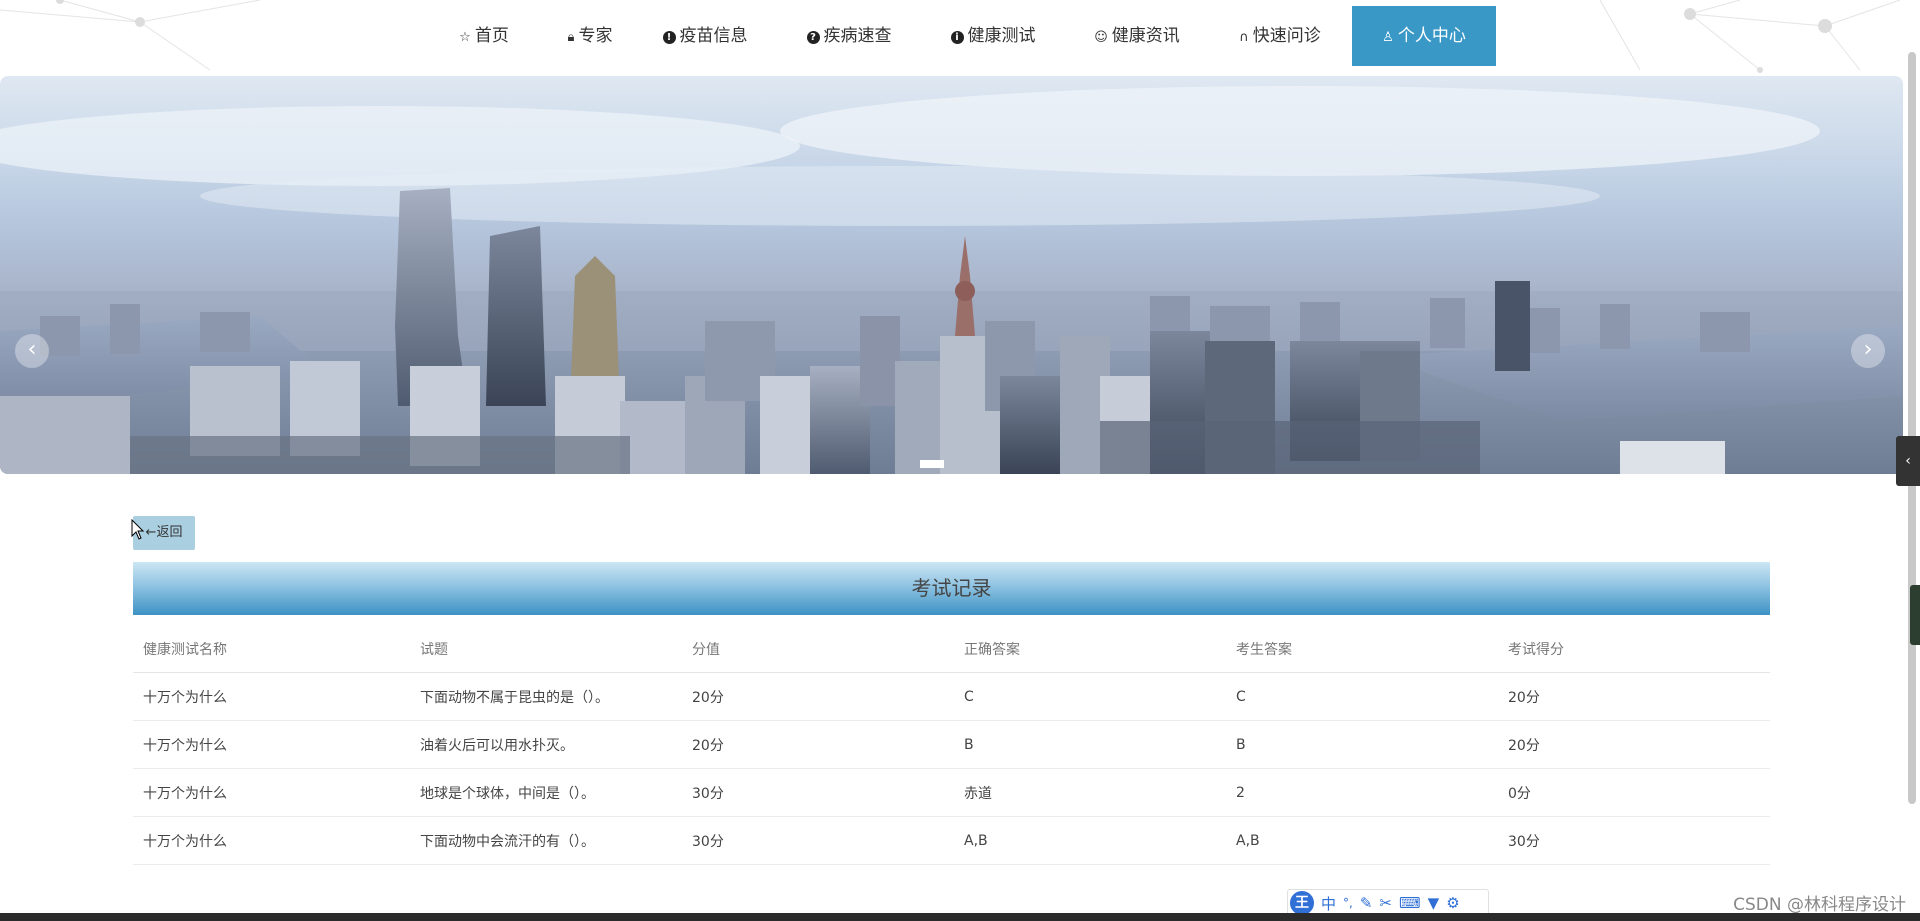 This screenshot has height=921, width=1920. What do you see at coordinates (1302, 903) in the screenshot?
I see `ime-logo-icon: 王` at bounding box center [1302, 903].